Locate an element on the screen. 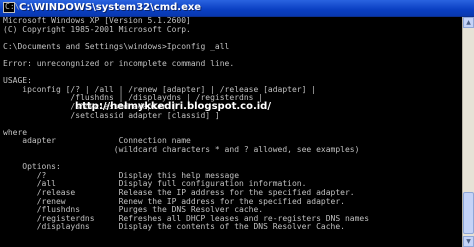 The height and width of the screenshot is (247, 474). cmd-icon: C:\ is located at coordinates (11, 7).